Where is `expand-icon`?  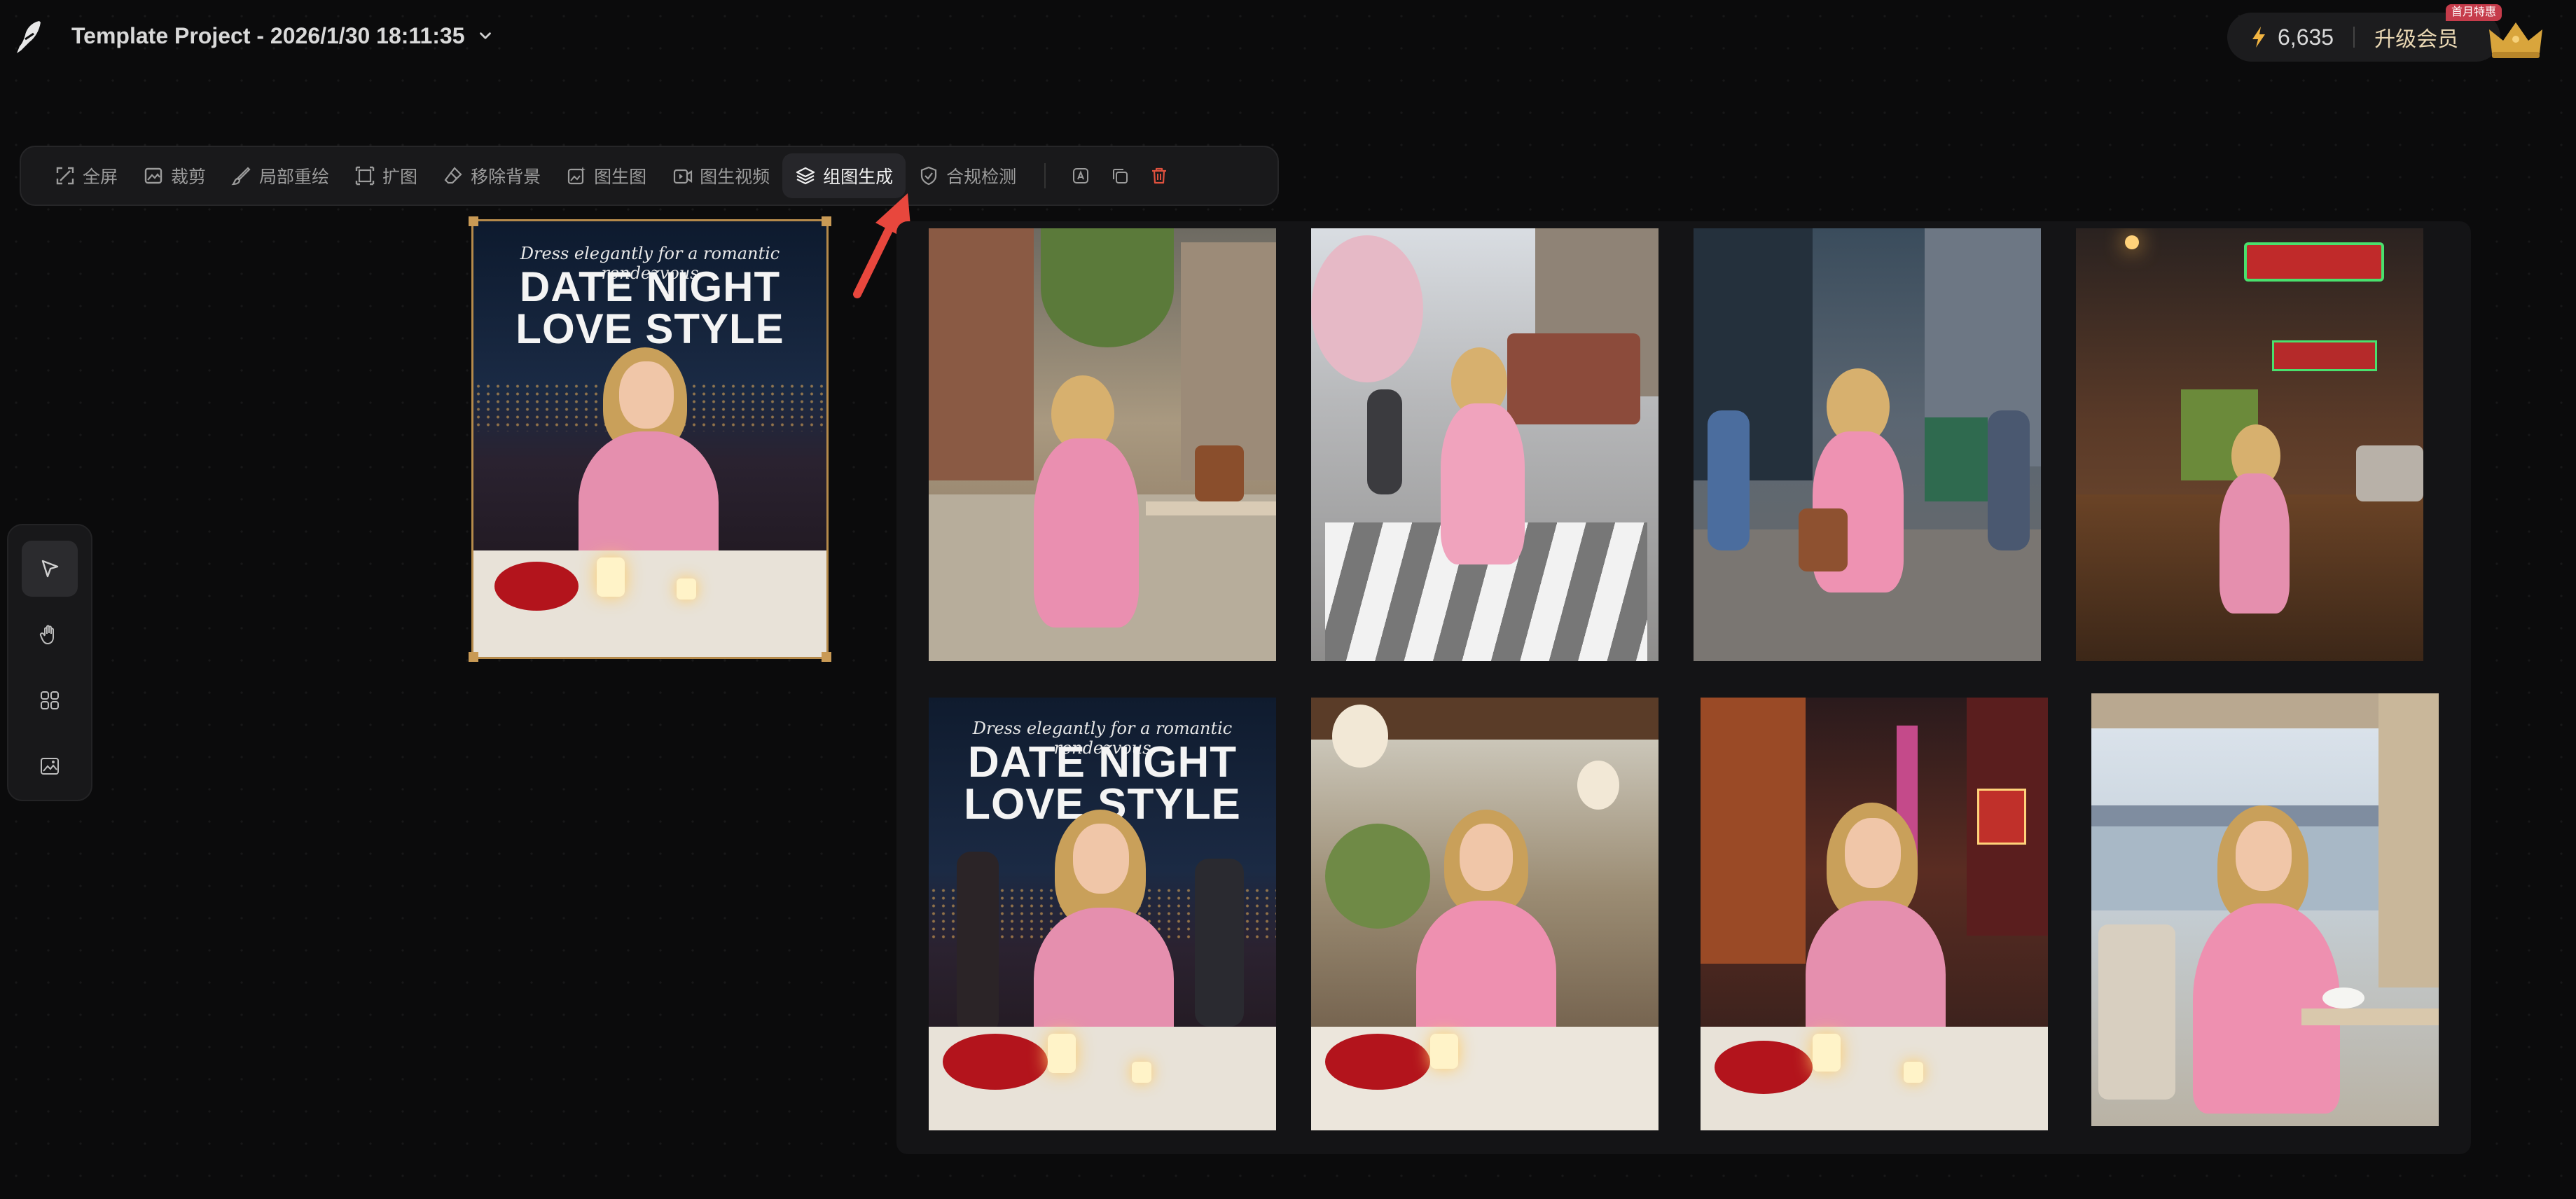
expand-icon is located at coordinates (365, 176).